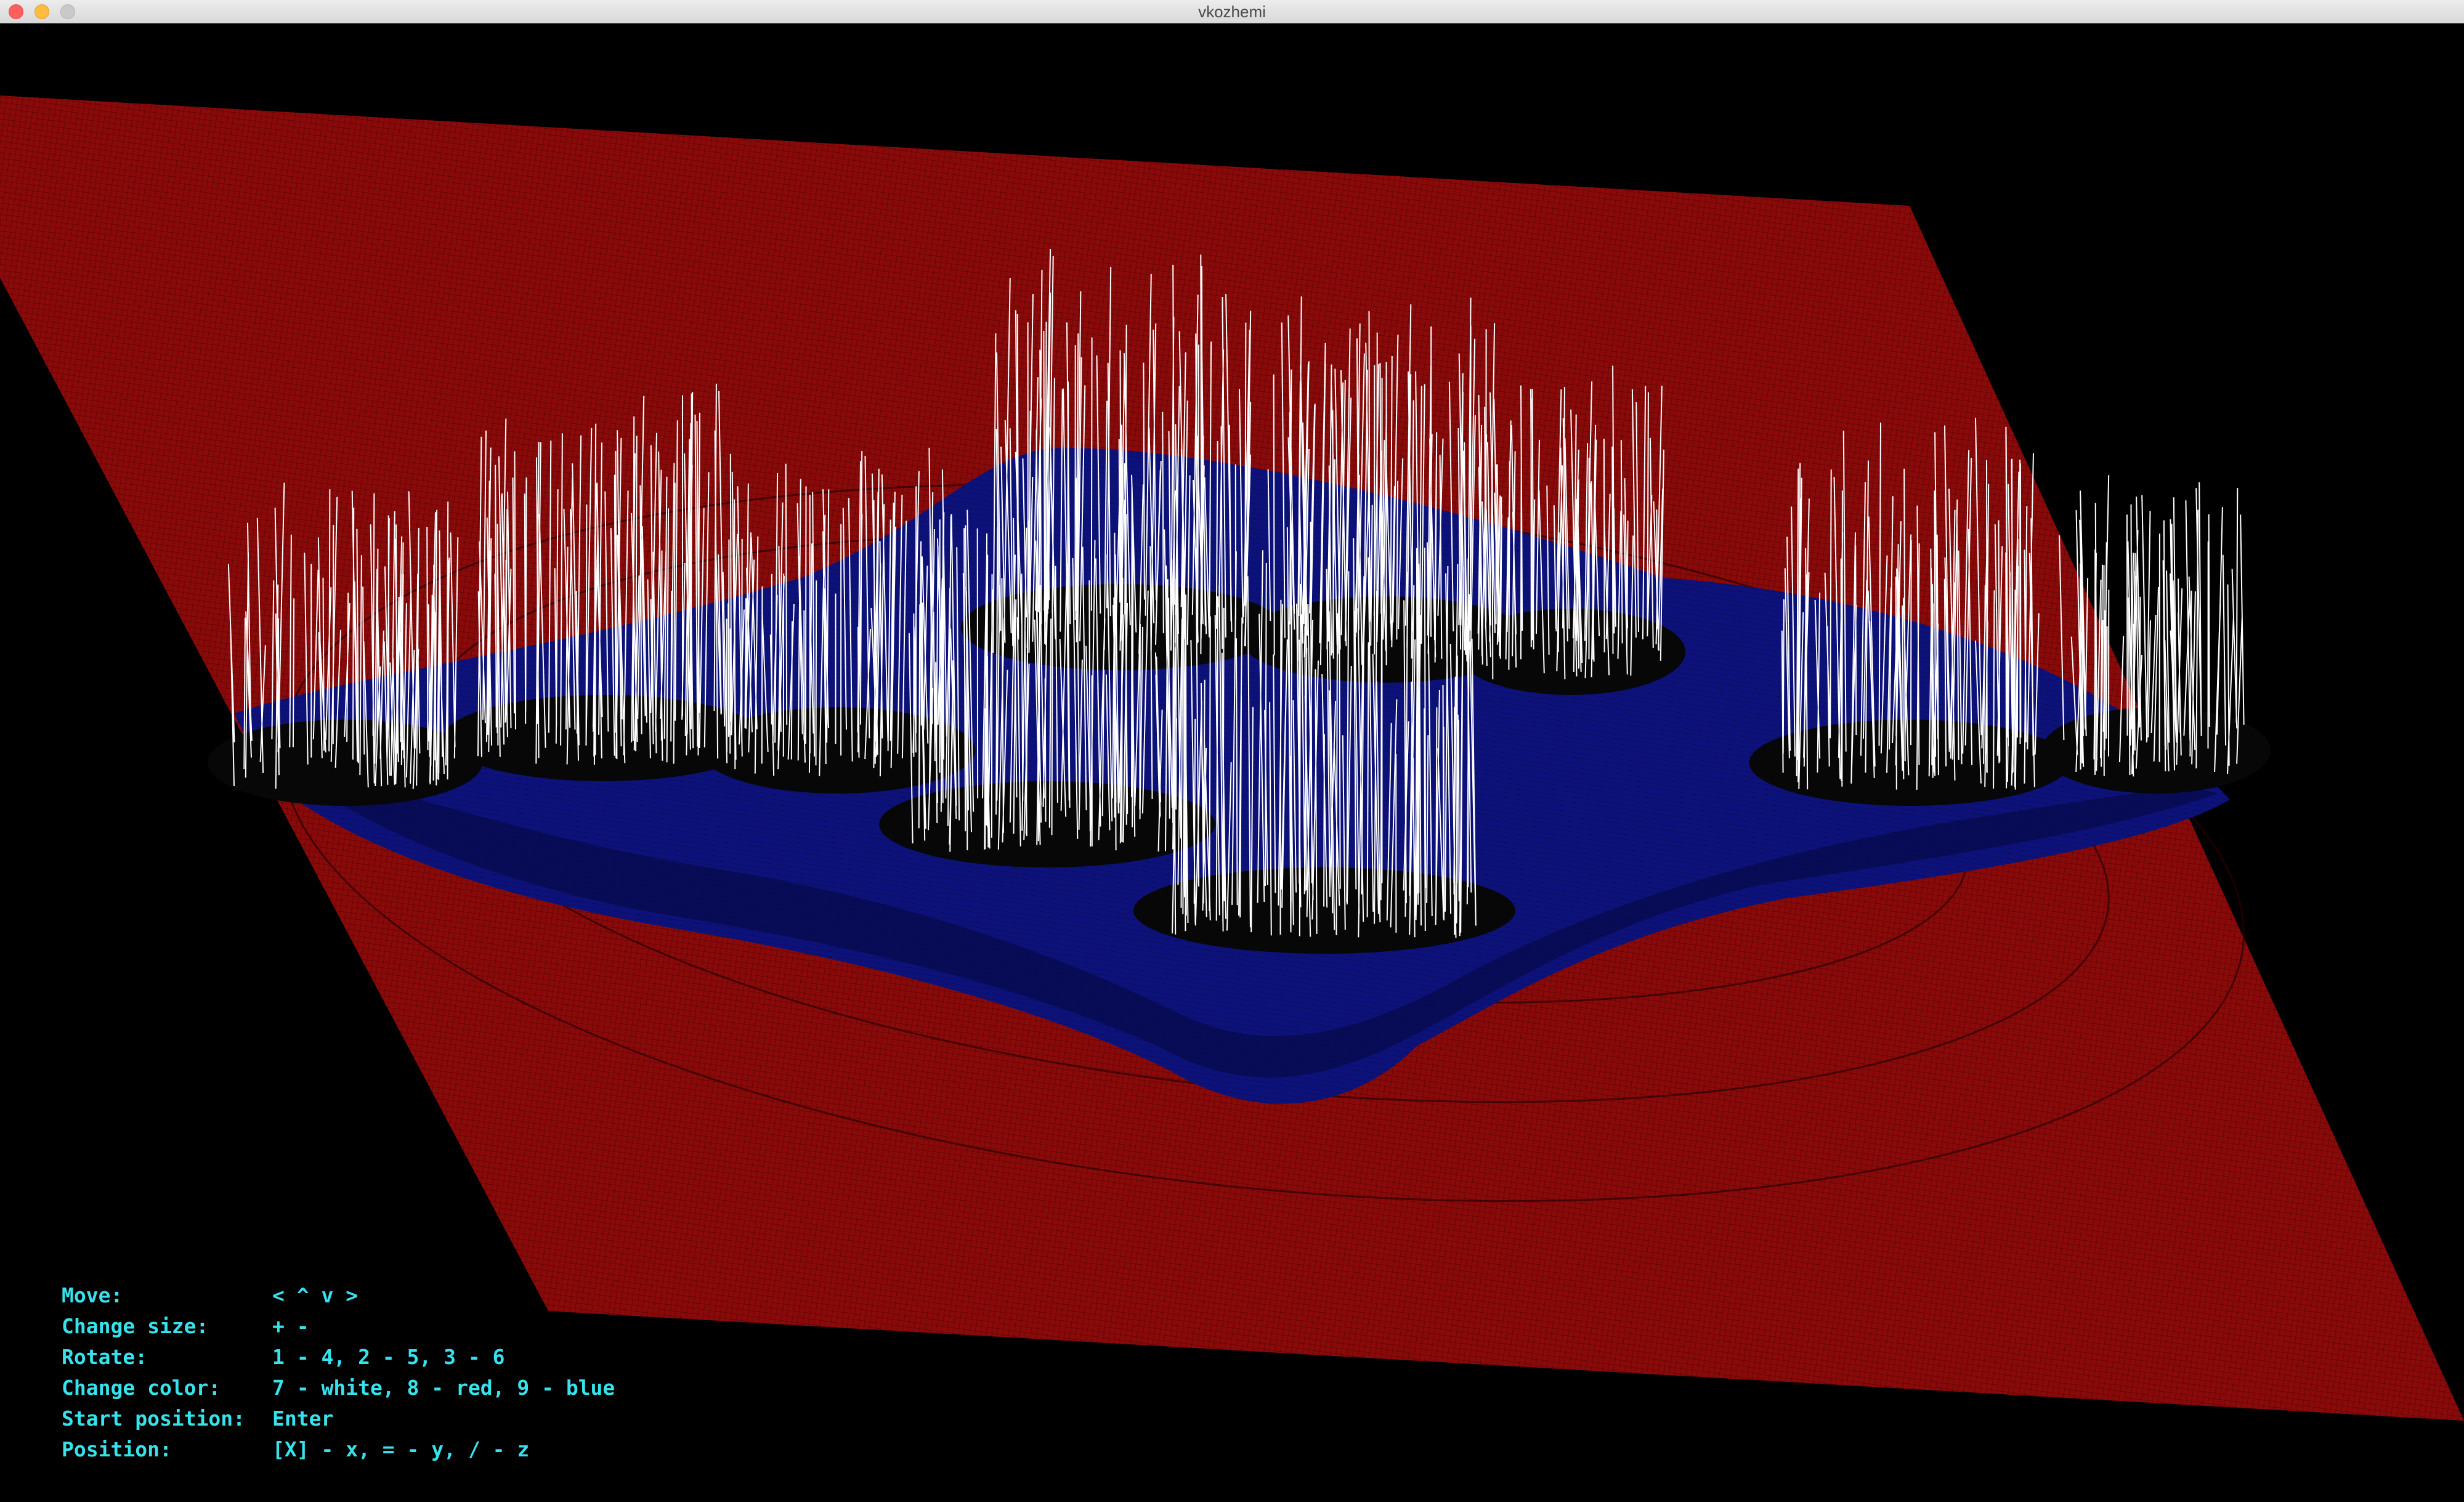  What do you see at coordinates (290, 1326) in the screenshot?
I see `help-value: + -` at bounding box center [290, 1326].